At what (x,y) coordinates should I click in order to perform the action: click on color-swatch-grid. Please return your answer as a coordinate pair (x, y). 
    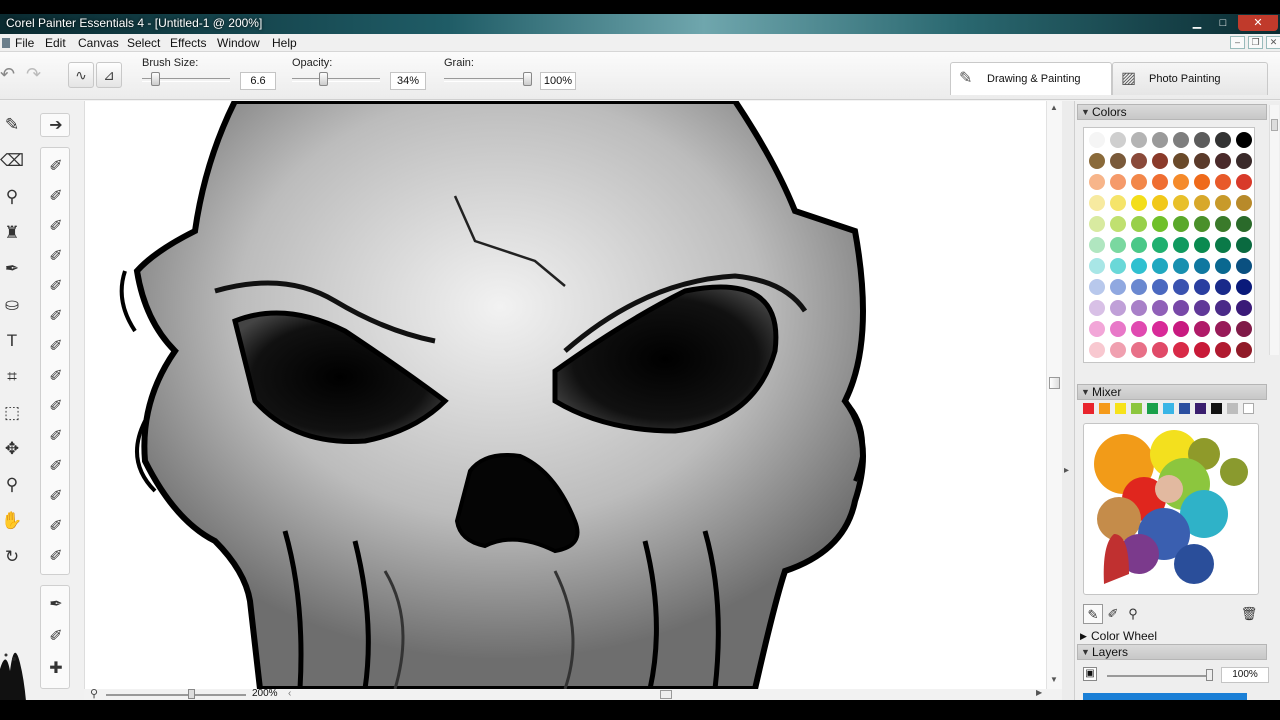
    Looking at the image, I should click on (1169, 245).